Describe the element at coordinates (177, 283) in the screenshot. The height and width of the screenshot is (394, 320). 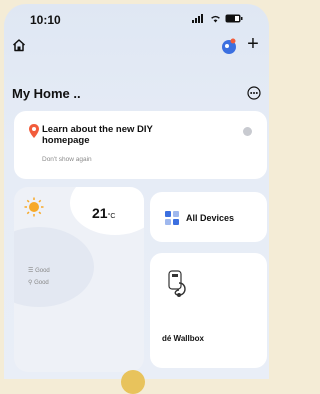
I see `wallbox-charger-icon` at that location.